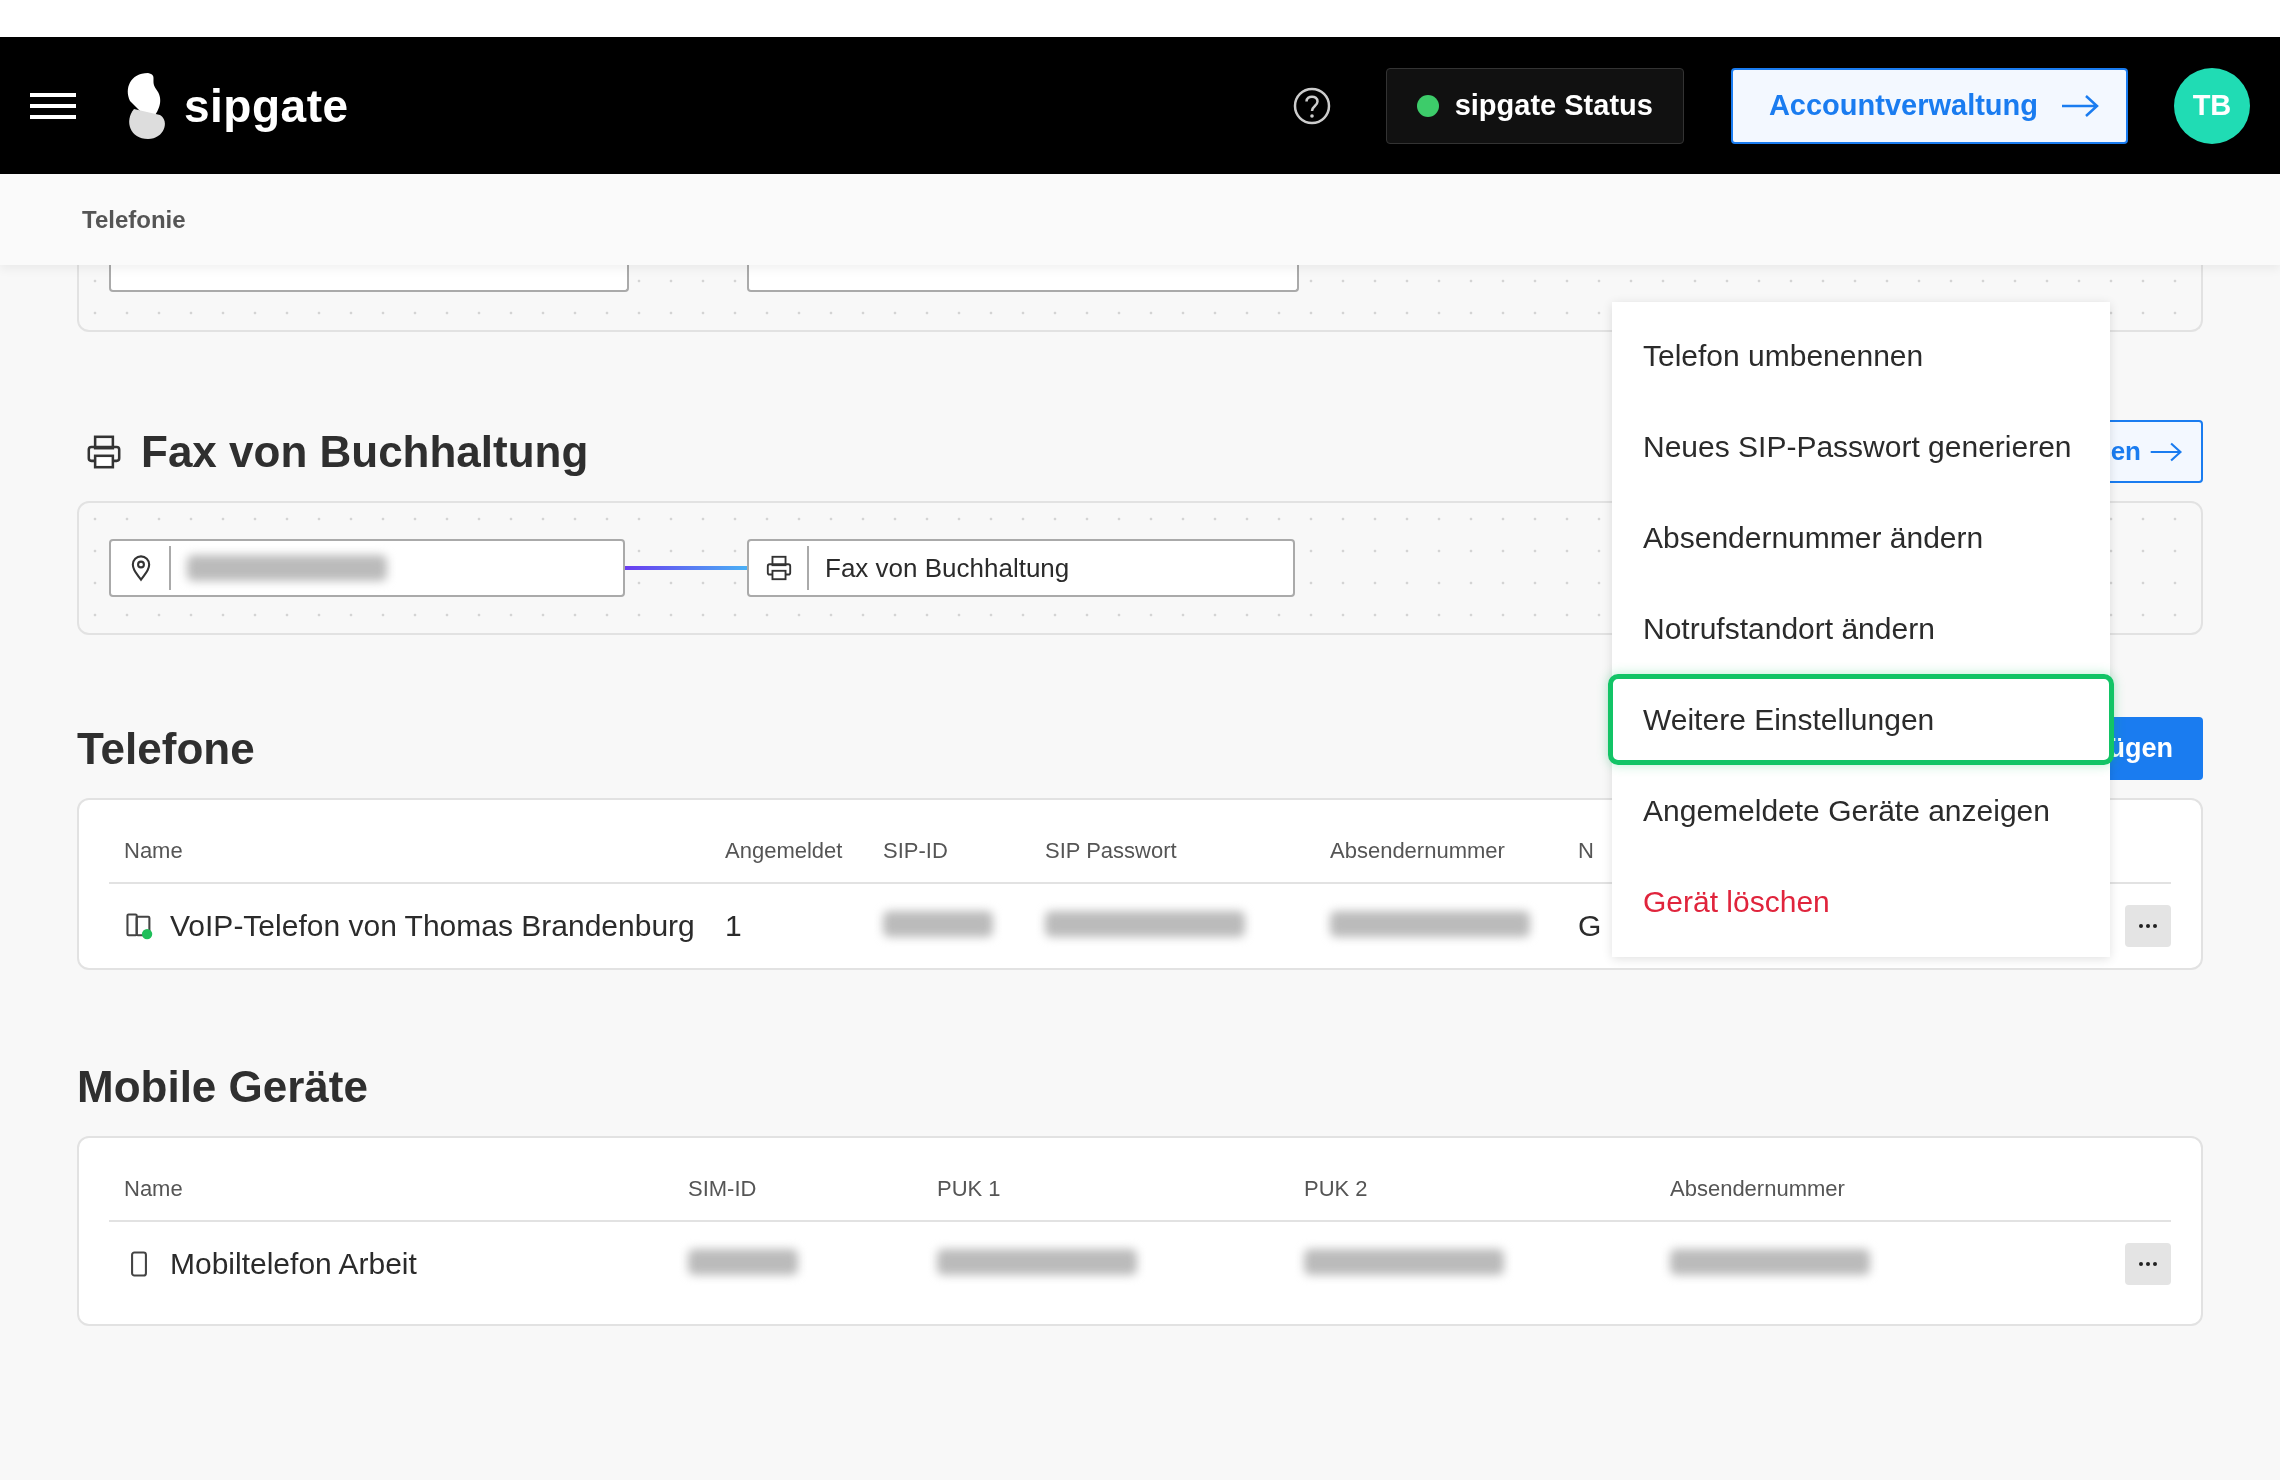  I want to click on page-title: Telefonie, so click(134, 219).